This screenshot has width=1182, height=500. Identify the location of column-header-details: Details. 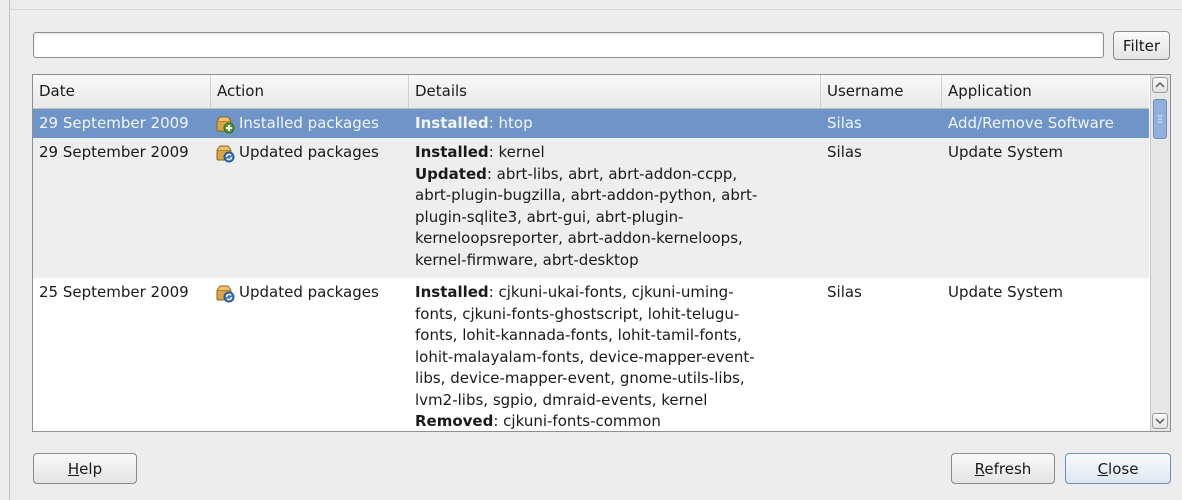
(615, 91).